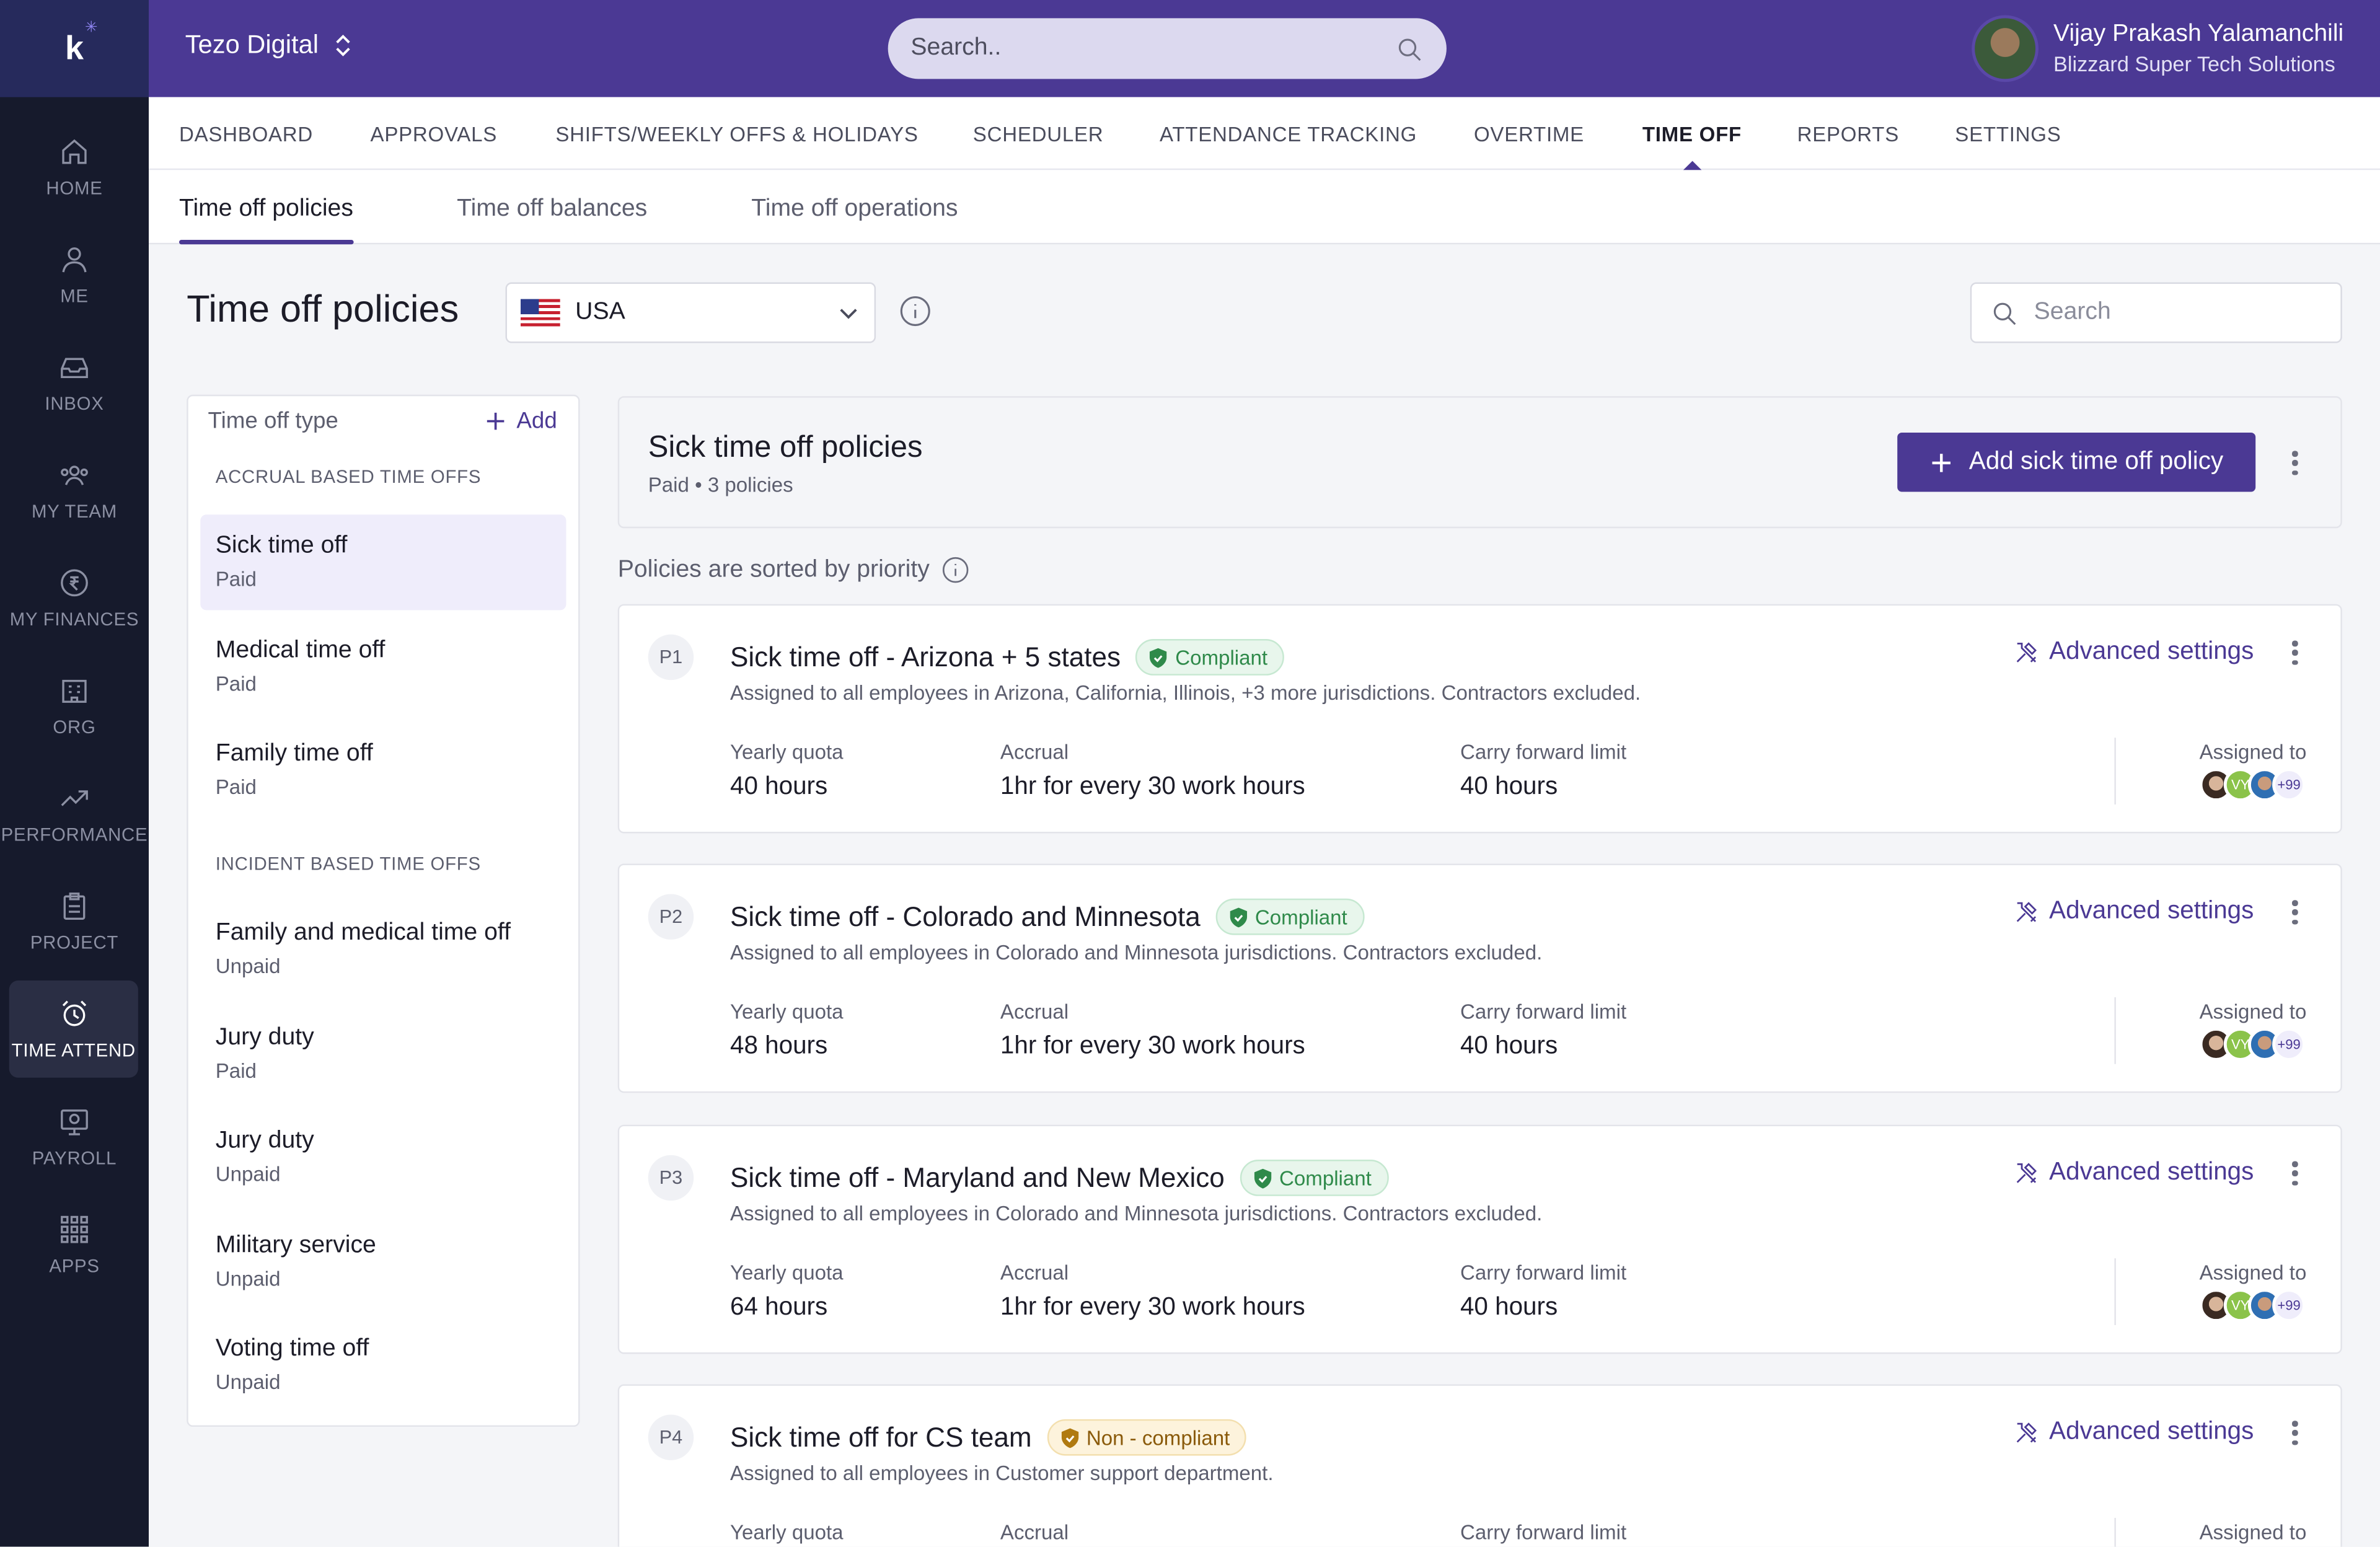 This screenshot has width=2380, height=1547. What do you see at coordinates (2076, 462) in the screenshot?
I see `add-sick-policy-button: Add sick time off policy` at bounding box center [2076, 462].